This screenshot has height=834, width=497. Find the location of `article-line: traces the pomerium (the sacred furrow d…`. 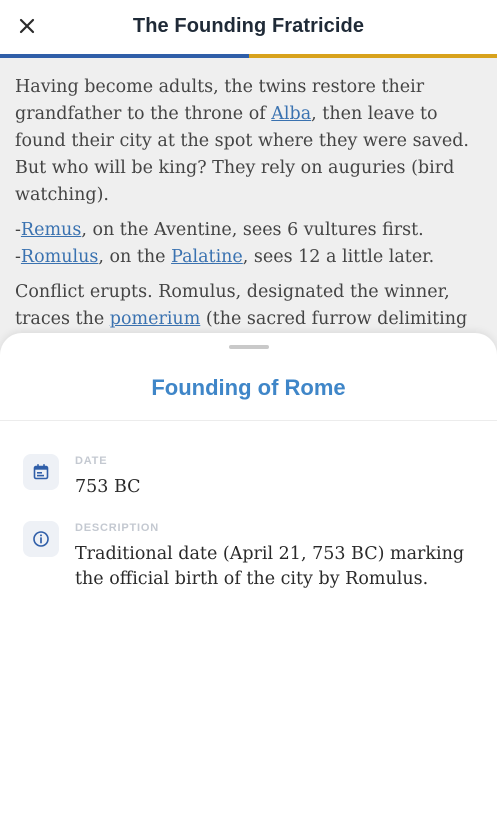

article-line: traces the pomerium (the sacred furrow d… is located at coordinates (248, 319).